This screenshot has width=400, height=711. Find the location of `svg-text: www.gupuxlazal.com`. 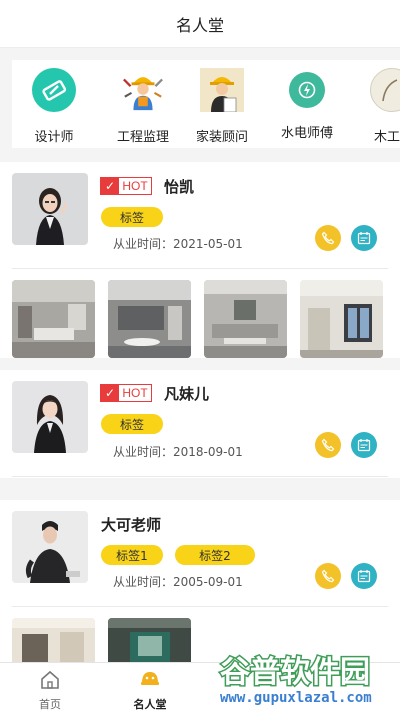

svg-text: www.gupuxlazal.com is located at coordinates (296, 698).